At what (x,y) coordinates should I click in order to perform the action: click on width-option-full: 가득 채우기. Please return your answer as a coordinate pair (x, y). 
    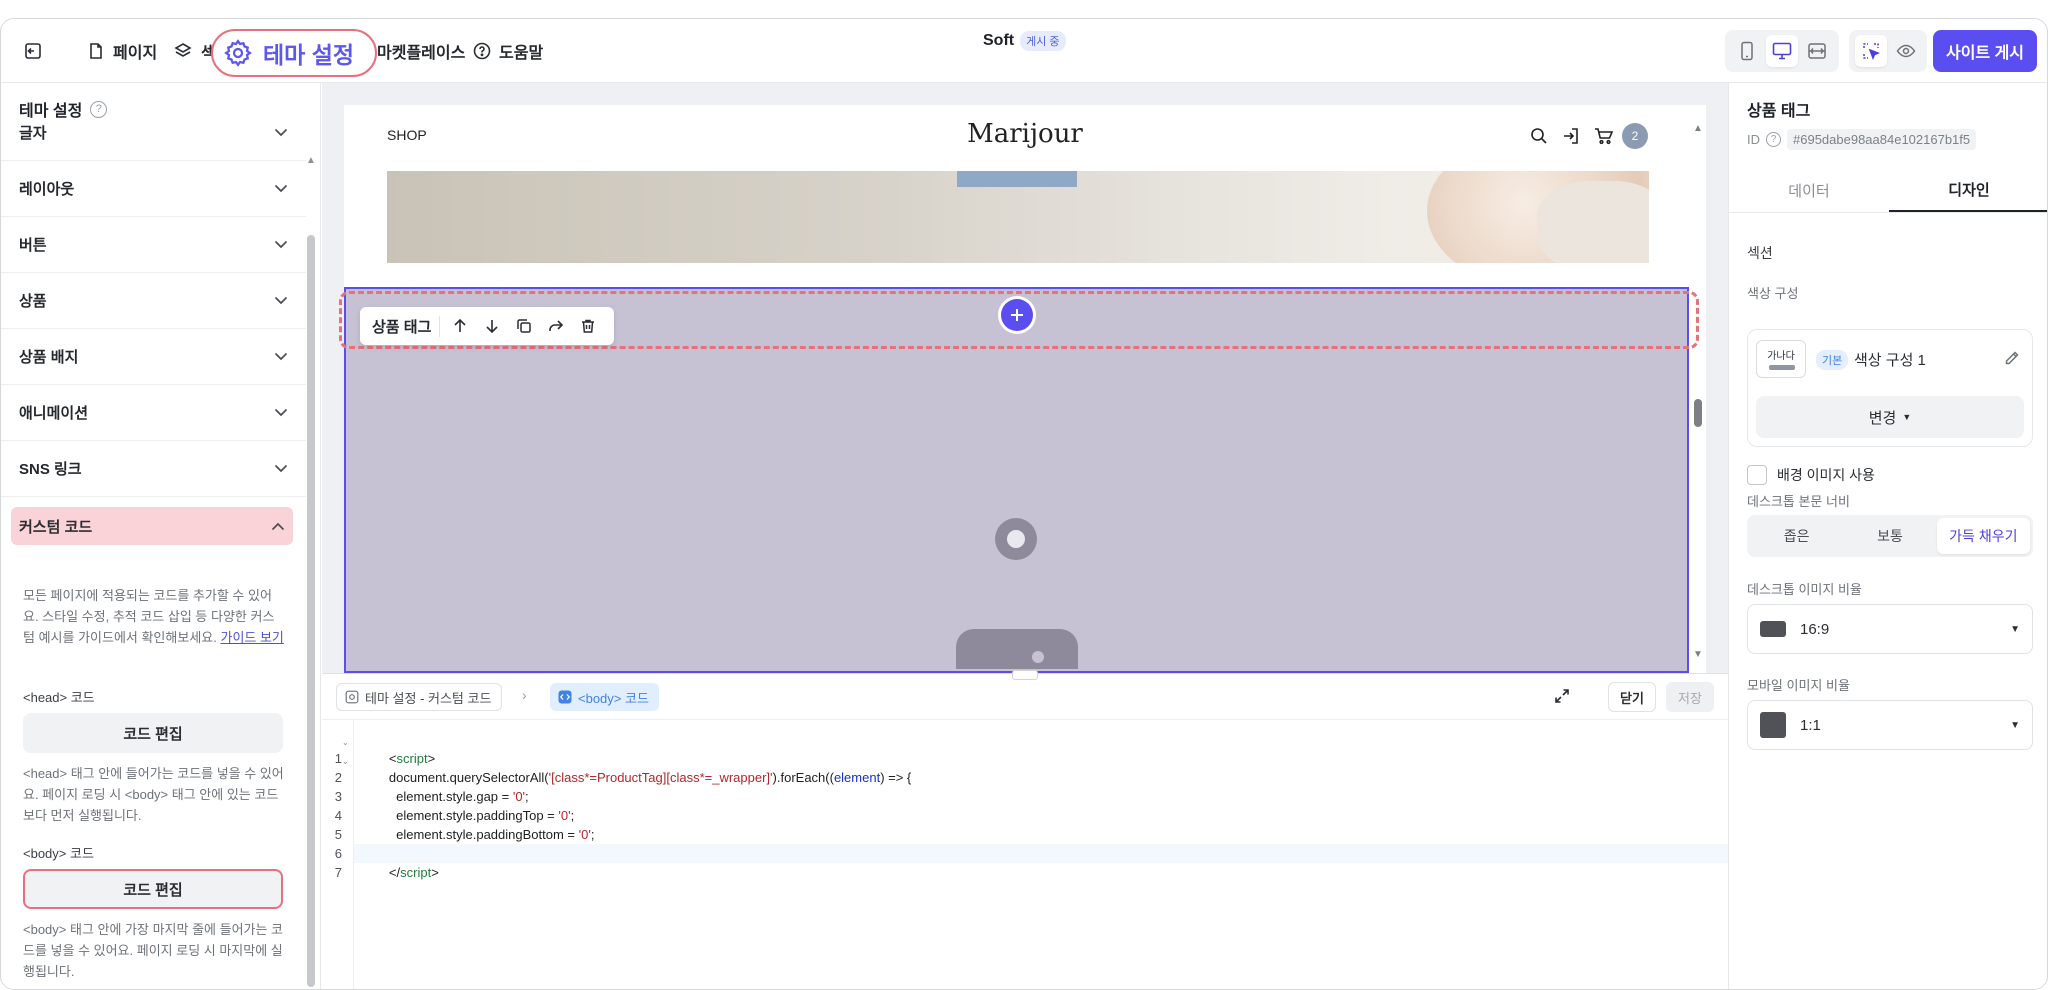
    Looking at the image, I should click on (1983, 536).